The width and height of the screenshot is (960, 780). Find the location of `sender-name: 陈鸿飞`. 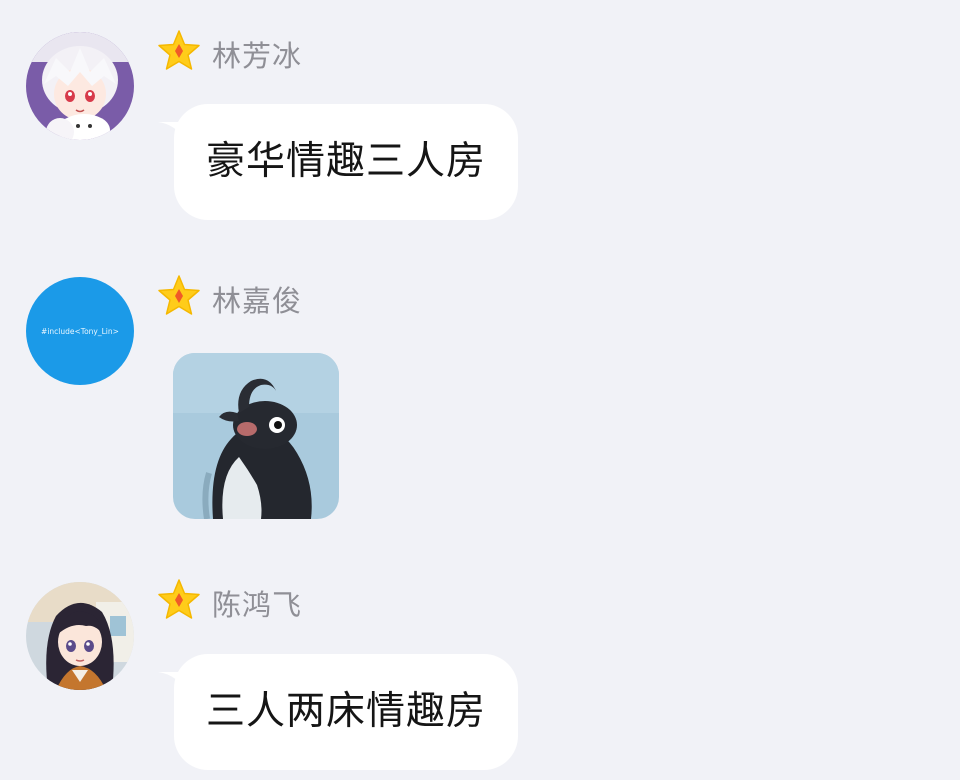

sender-name: 陈鸿飞 is located at coordinates (257, 605).